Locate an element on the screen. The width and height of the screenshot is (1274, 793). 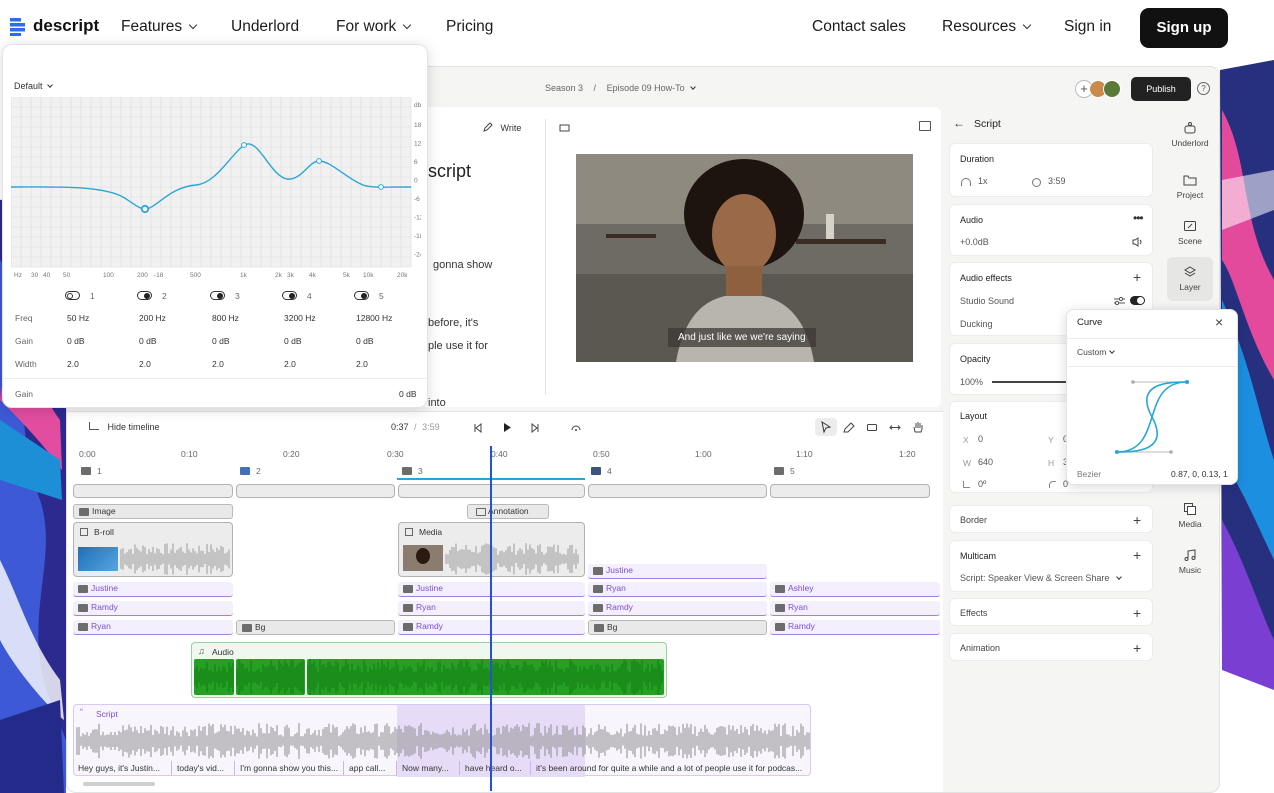
bezier-curve-graph is located at coordinates (1152, 415).